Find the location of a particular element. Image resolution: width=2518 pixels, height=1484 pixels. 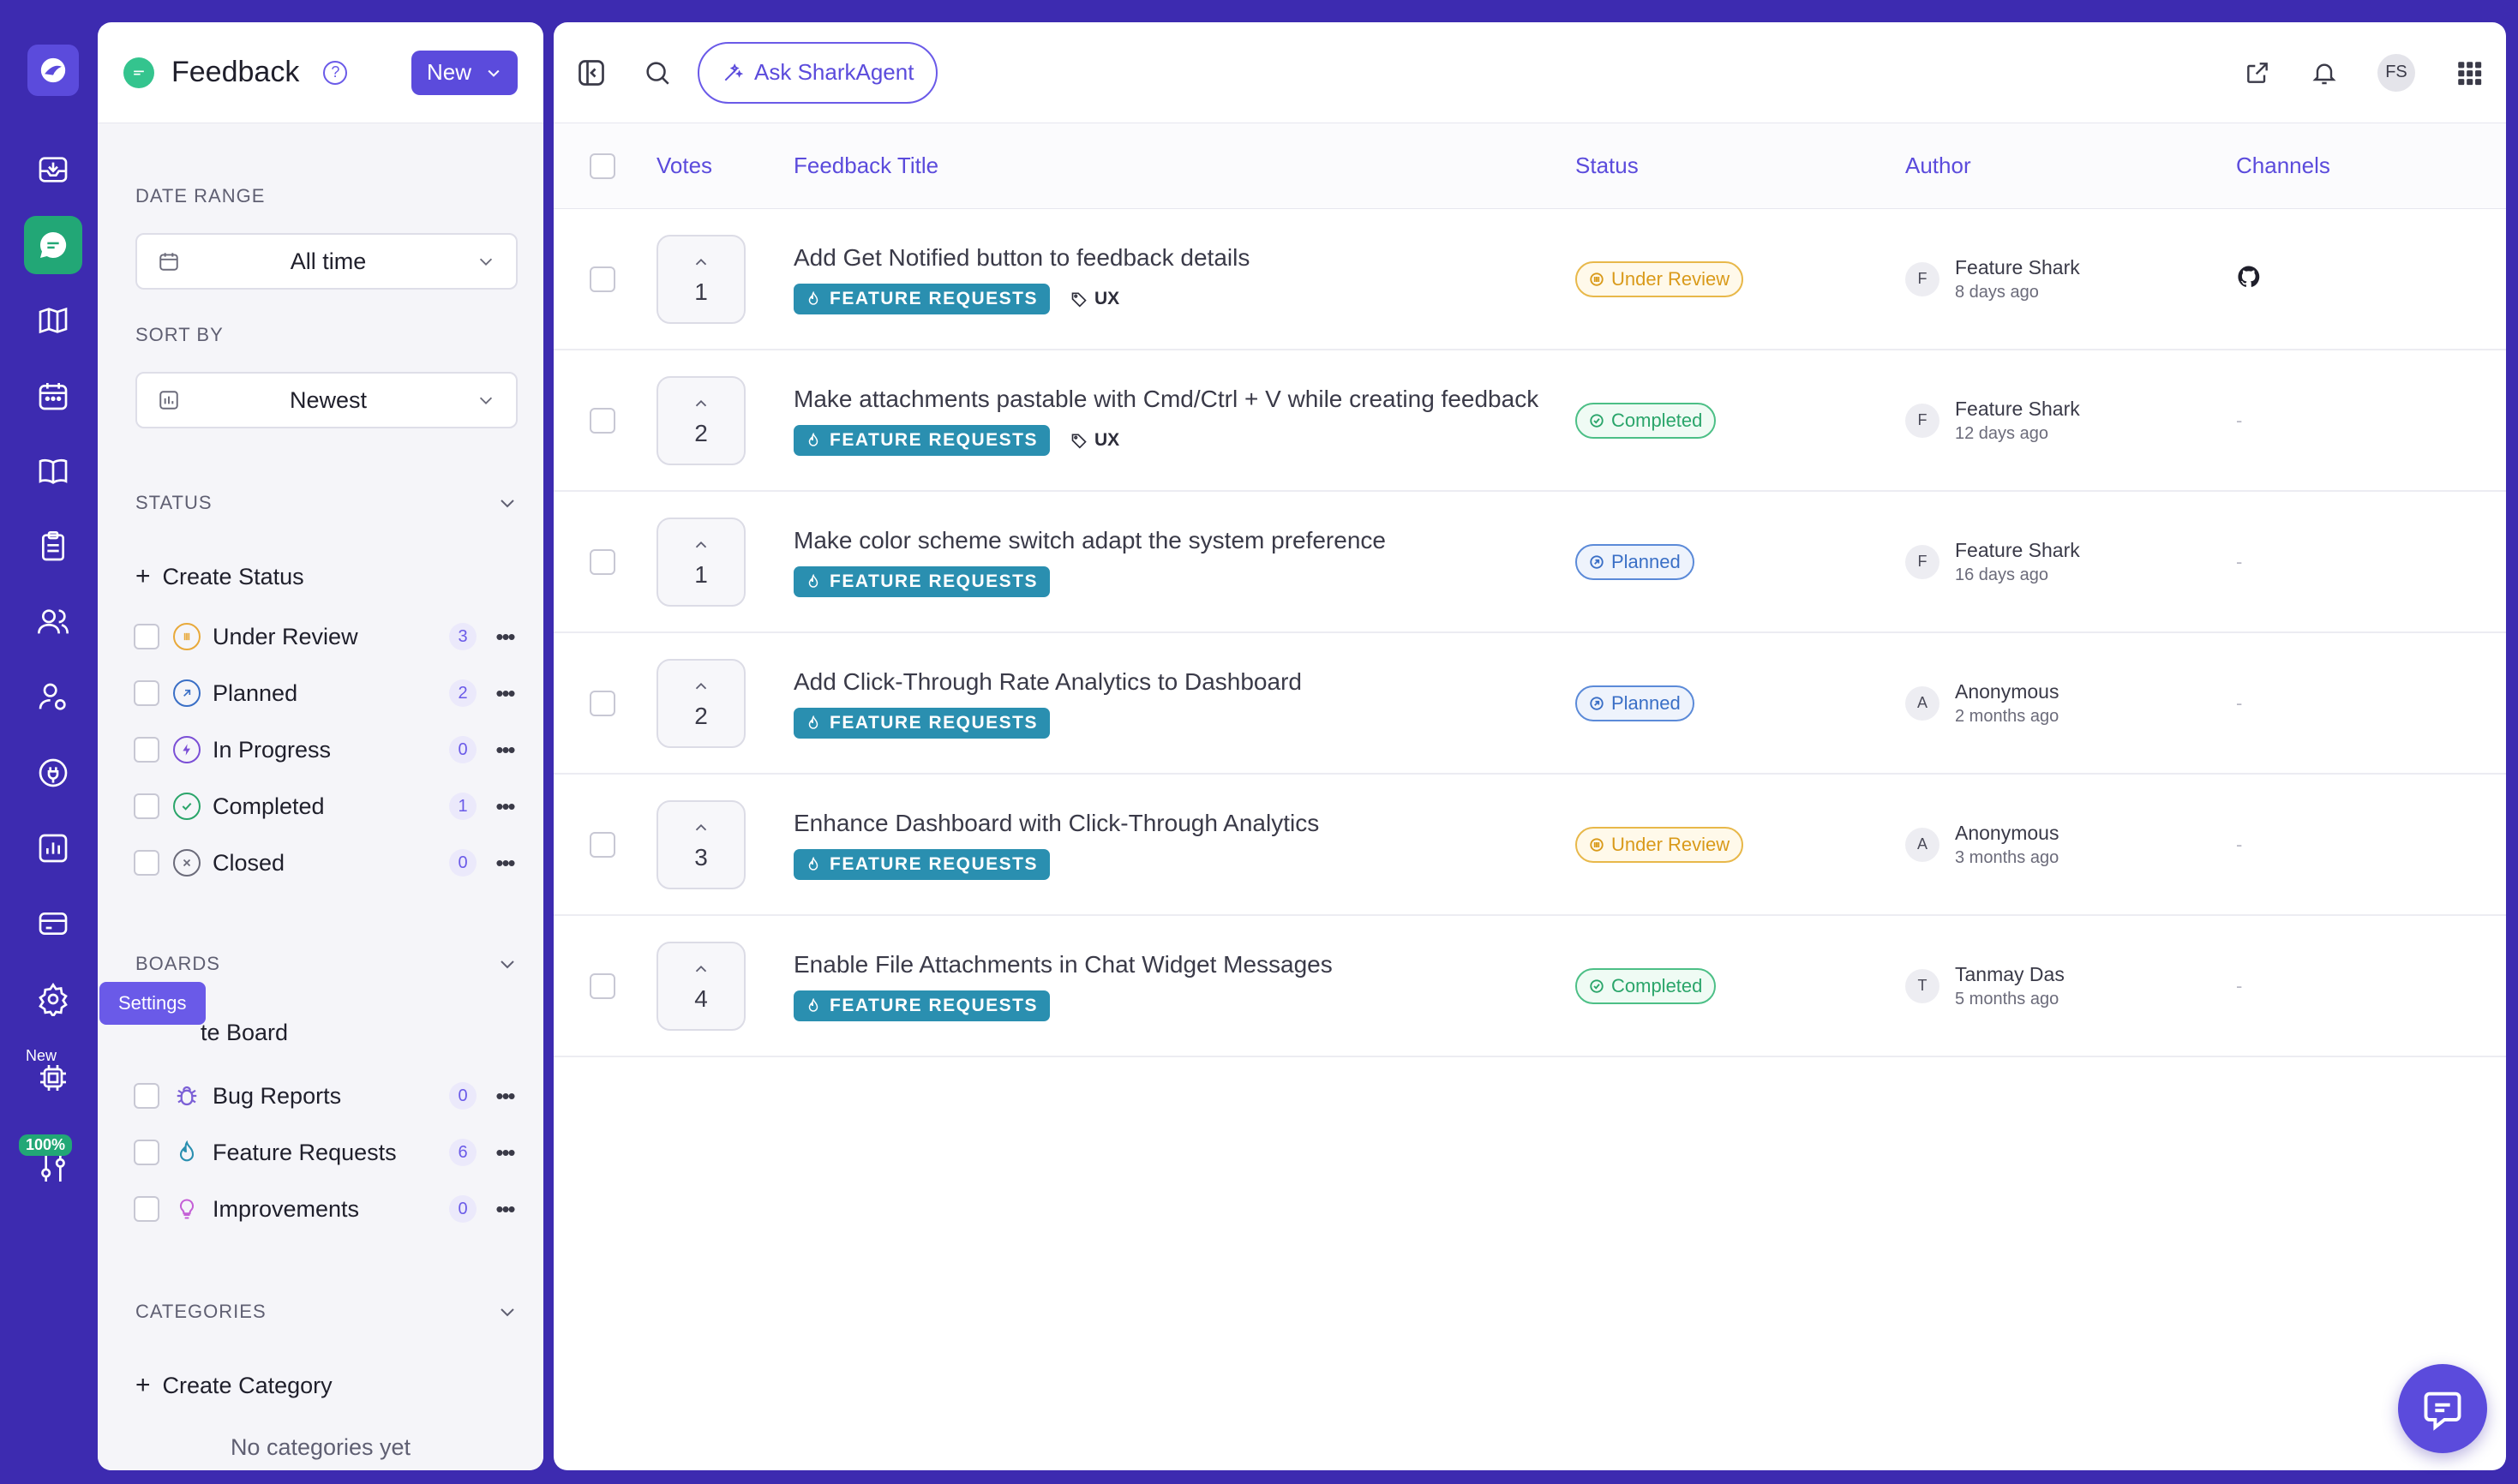

rail-roadmap is located at coordinates (53, 320).